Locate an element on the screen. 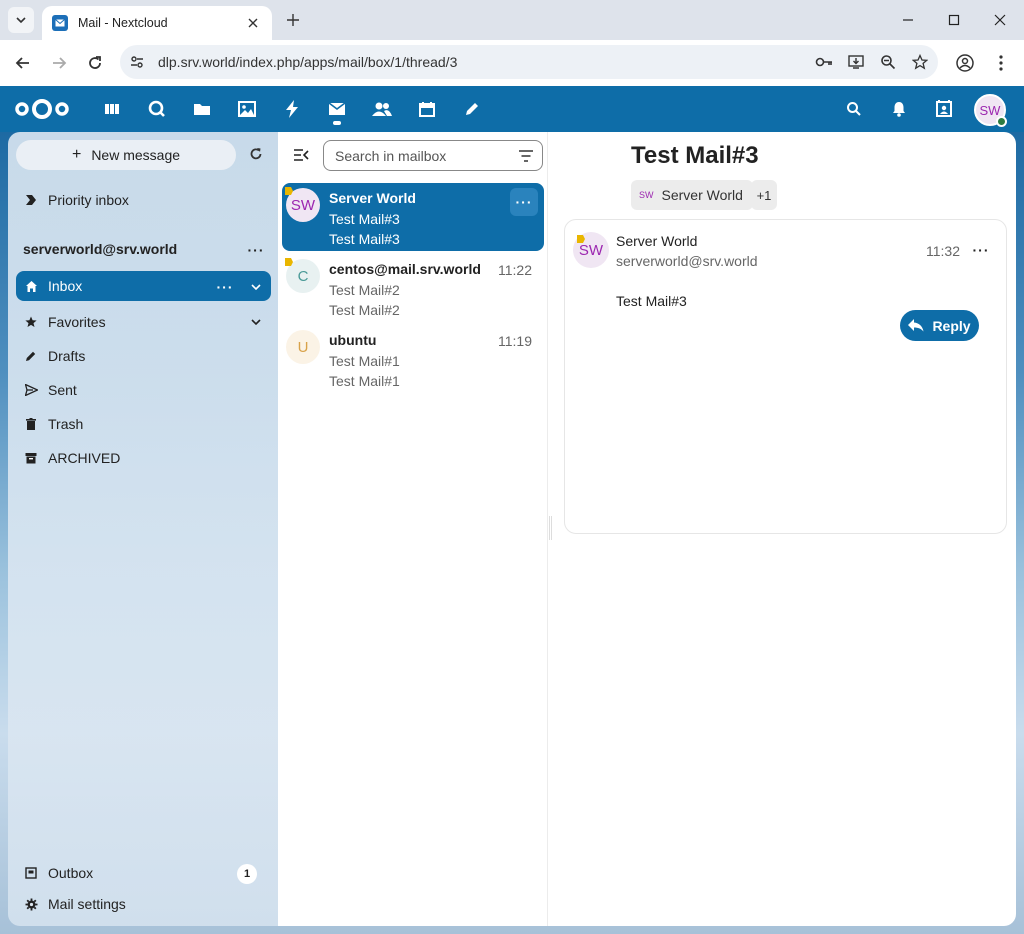 This screenshot has height=934, width=1024. priority-inbox-label: Priority inbox is located at coordinates (88, 200).